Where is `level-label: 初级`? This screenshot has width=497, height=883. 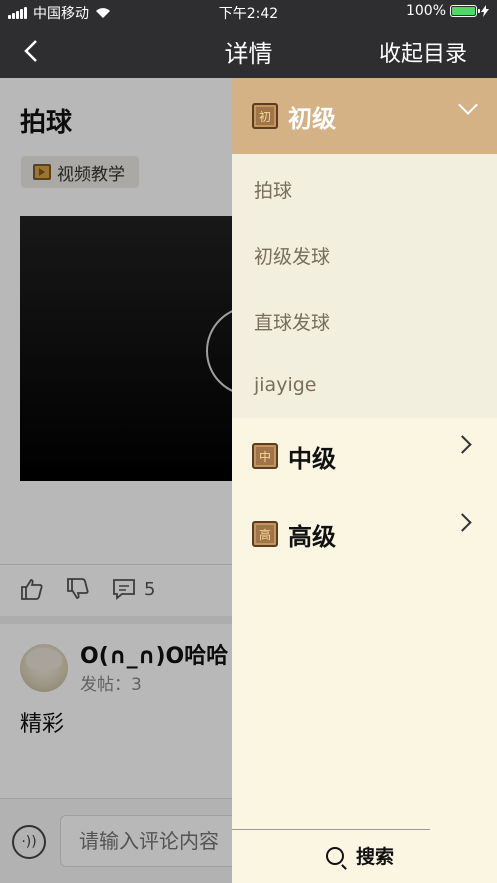
level-label: 初级 is located at coordinates (312, 118).